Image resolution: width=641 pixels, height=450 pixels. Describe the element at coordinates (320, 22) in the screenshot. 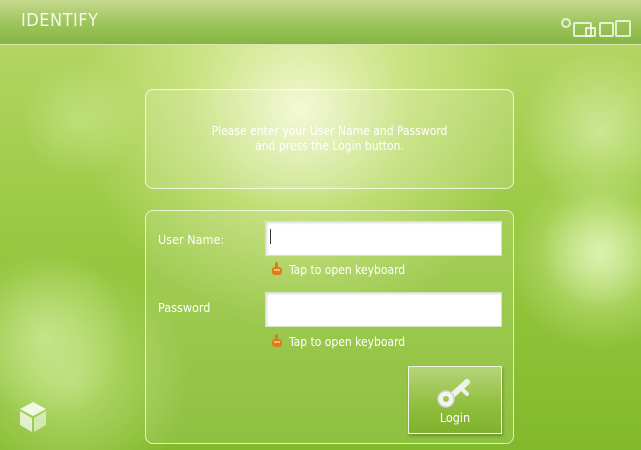

I see `title-bar: IDENTIFY` at that location.